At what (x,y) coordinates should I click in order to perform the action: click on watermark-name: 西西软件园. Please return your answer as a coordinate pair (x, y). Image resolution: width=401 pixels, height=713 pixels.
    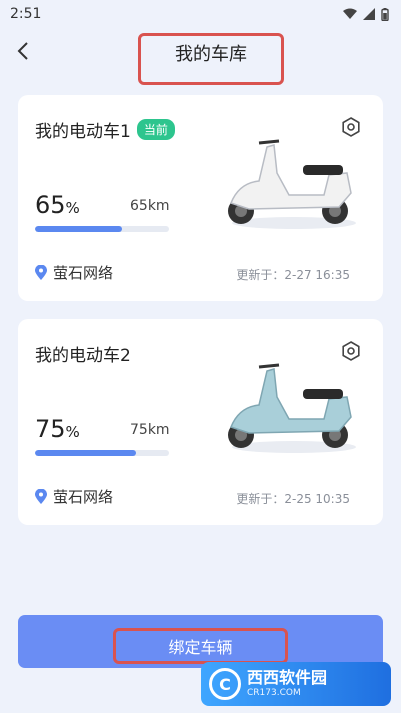
    Looking at the image, I should click on (287, 677).